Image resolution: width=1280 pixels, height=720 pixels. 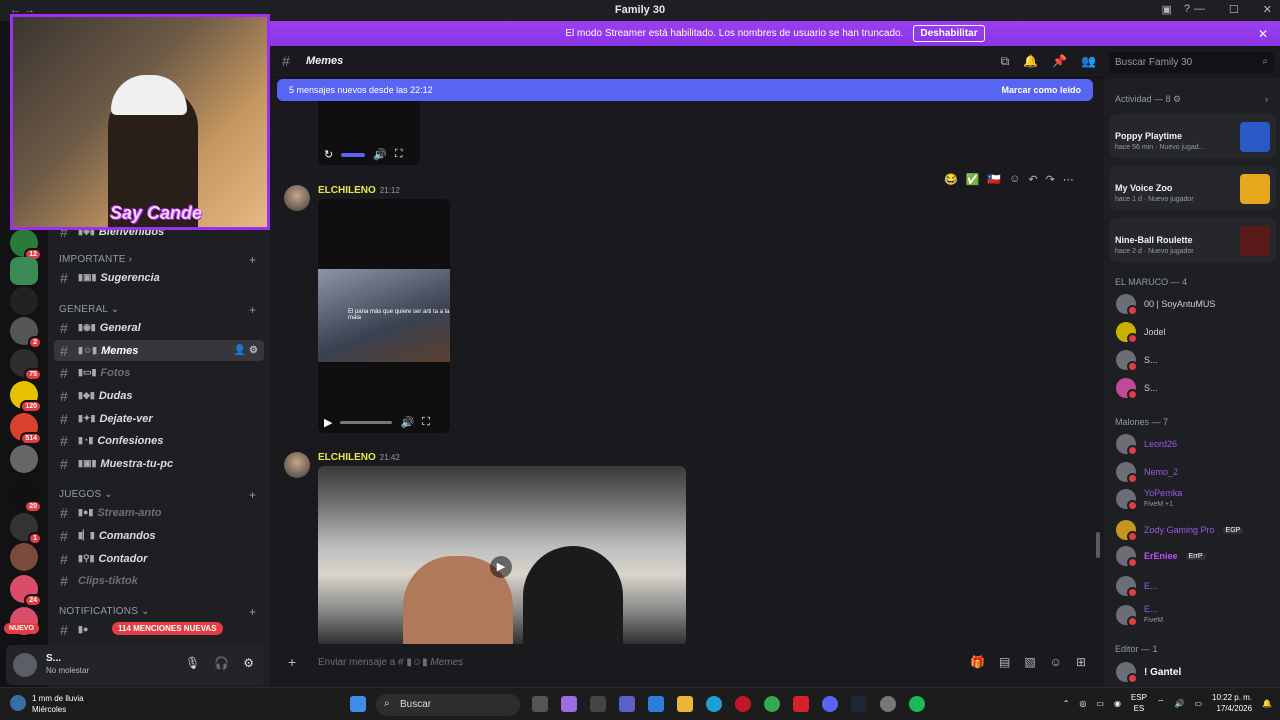 What do you see at coordinates (1005, 61) in the screenshot?
I see `threads-icon: ⧉` at bounding box center [1005, 61].